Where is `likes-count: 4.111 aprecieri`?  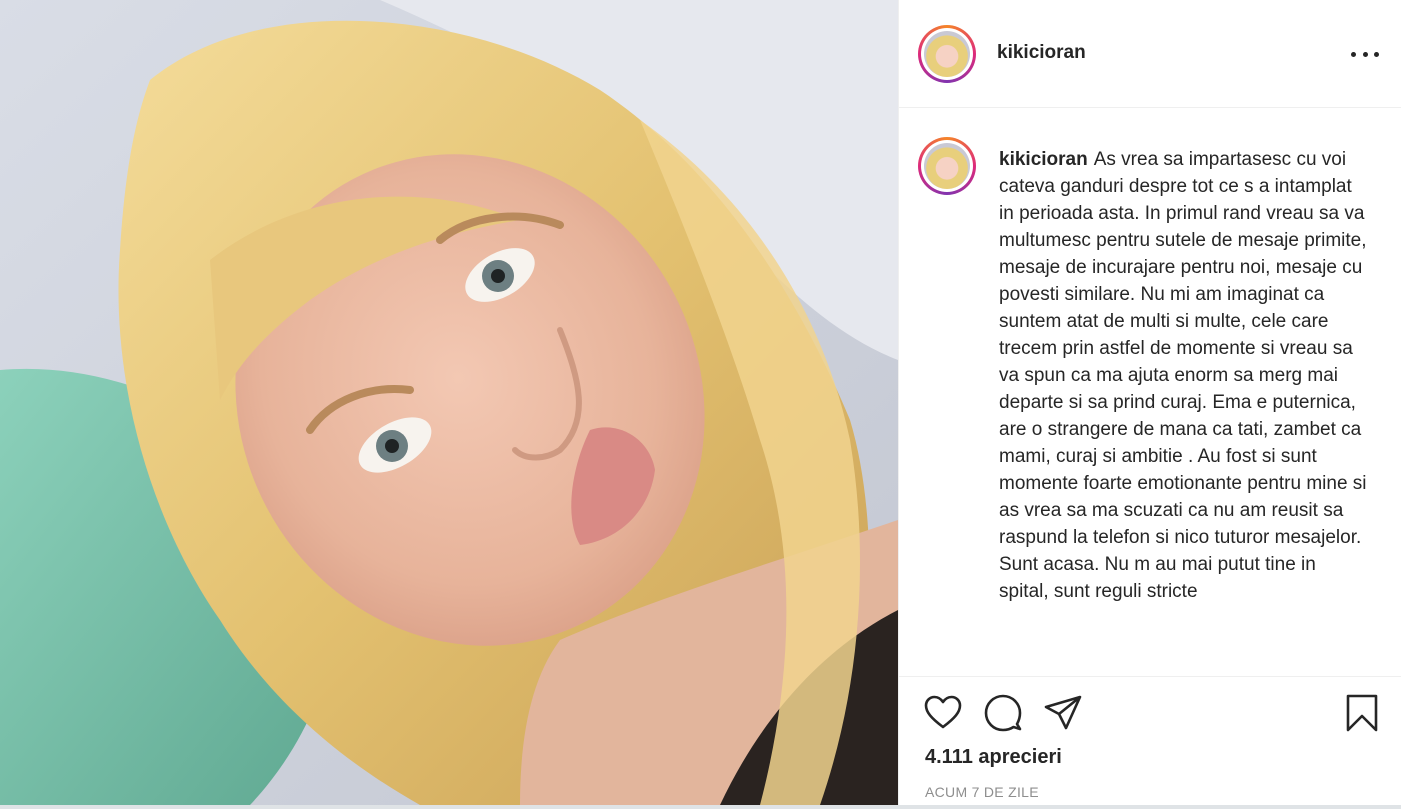
likes-count: 4.111 aprecieri is located at coordinates (993, 757).